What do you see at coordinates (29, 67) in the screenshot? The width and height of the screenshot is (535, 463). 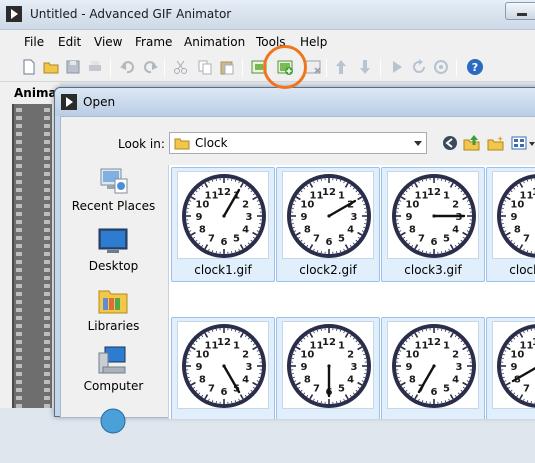 I see `new-file-icon` at bounding box center [29, 67].